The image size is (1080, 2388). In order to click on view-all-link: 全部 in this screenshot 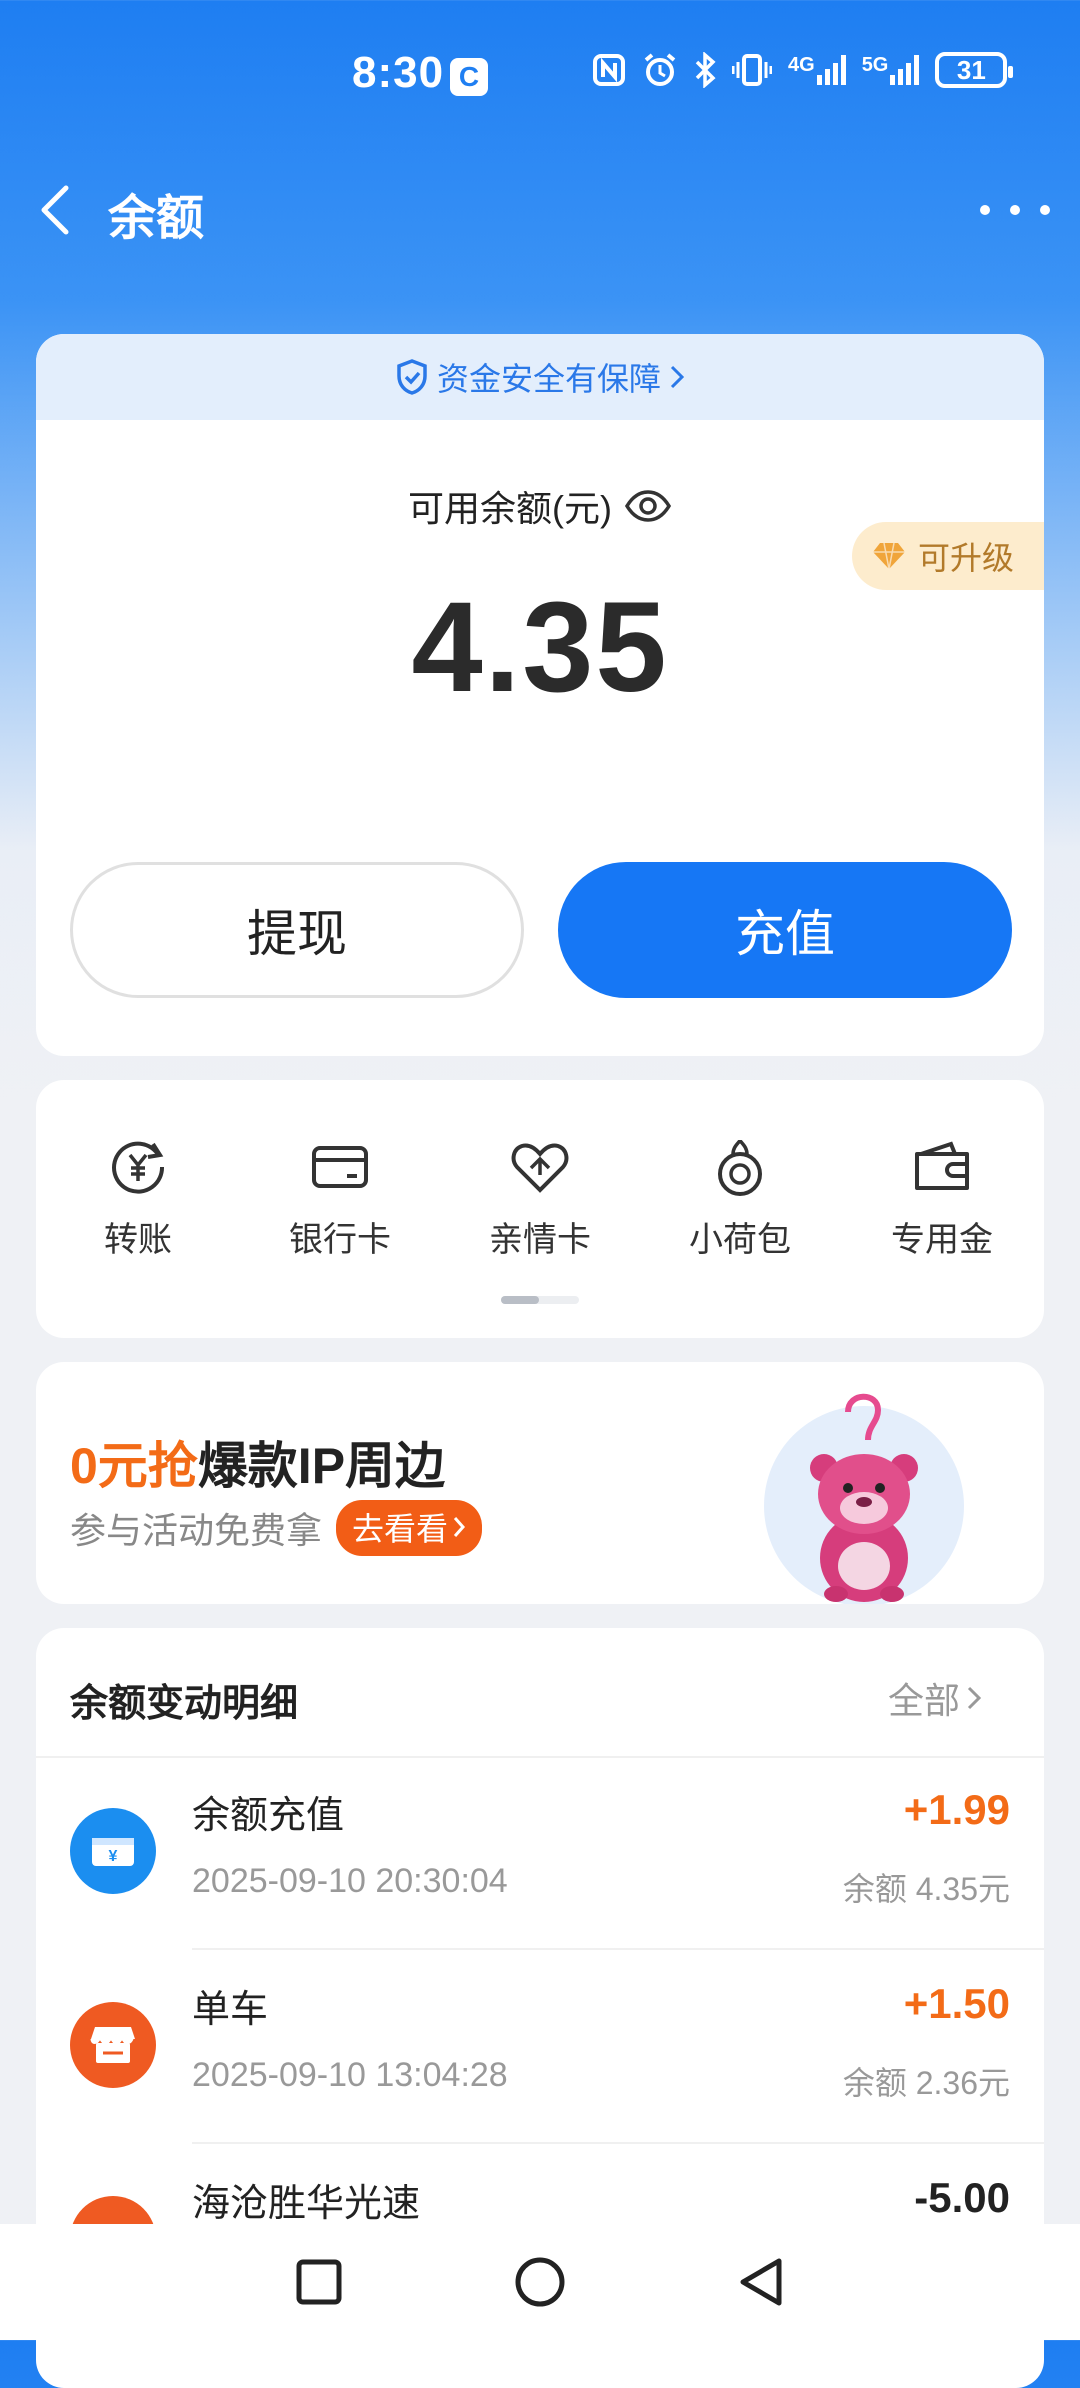, I will do `click(935, 1698)`.